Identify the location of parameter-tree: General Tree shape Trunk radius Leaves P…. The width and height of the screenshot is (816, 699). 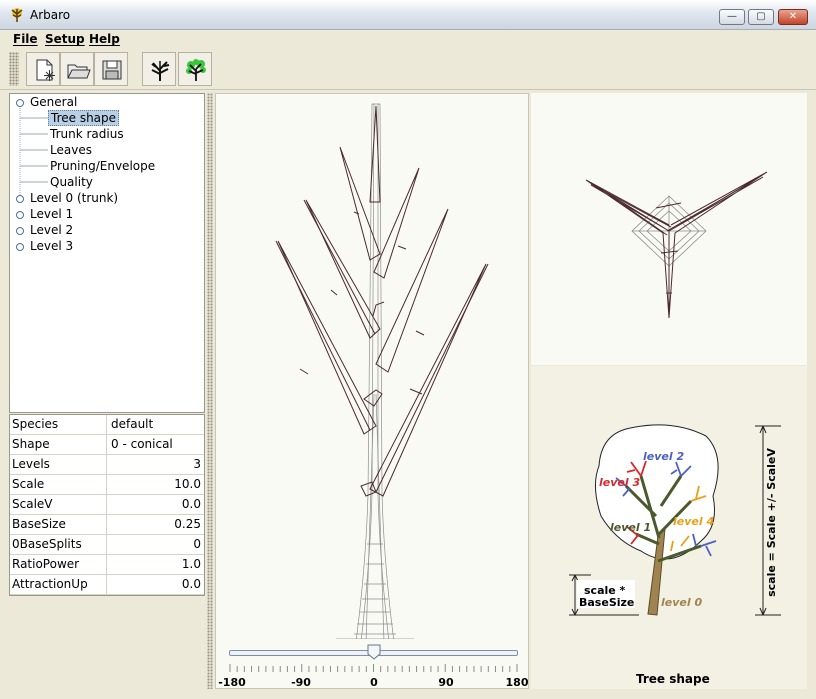
(107, 253).